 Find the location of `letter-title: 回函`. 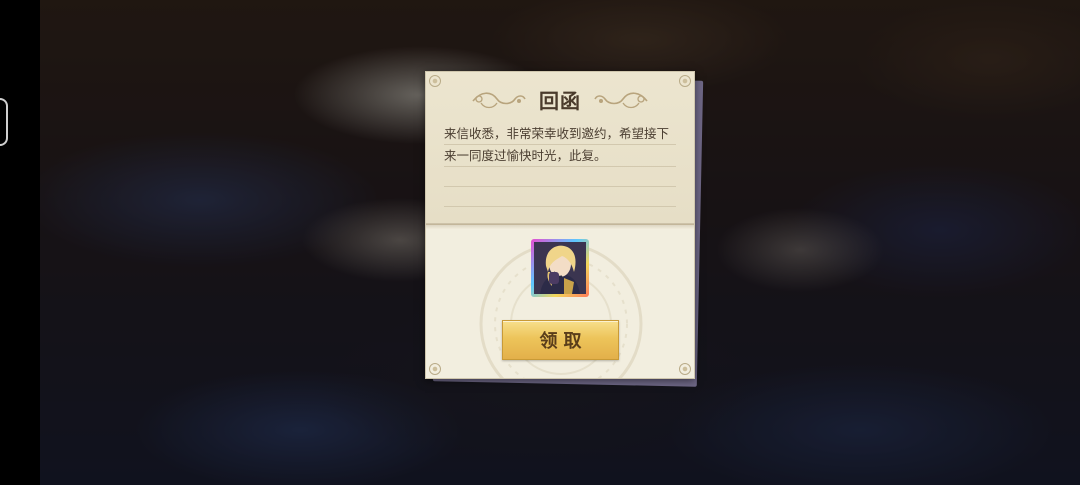

letter-title: 回函 is located at coordinates (560, 100).